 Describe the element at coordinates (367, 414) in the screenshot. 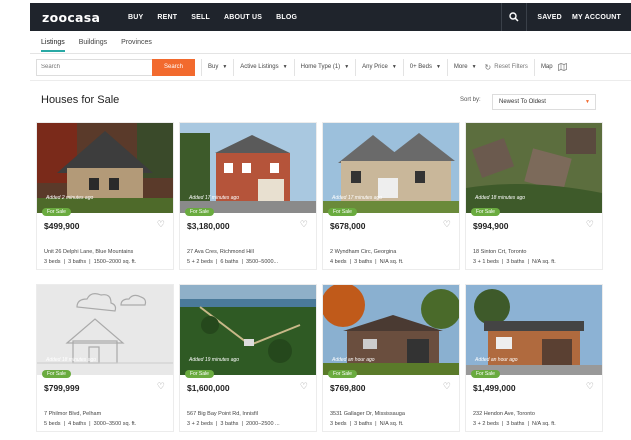

I see `listing-address: 3531 Gallager Dr, Mississauga` at that location.